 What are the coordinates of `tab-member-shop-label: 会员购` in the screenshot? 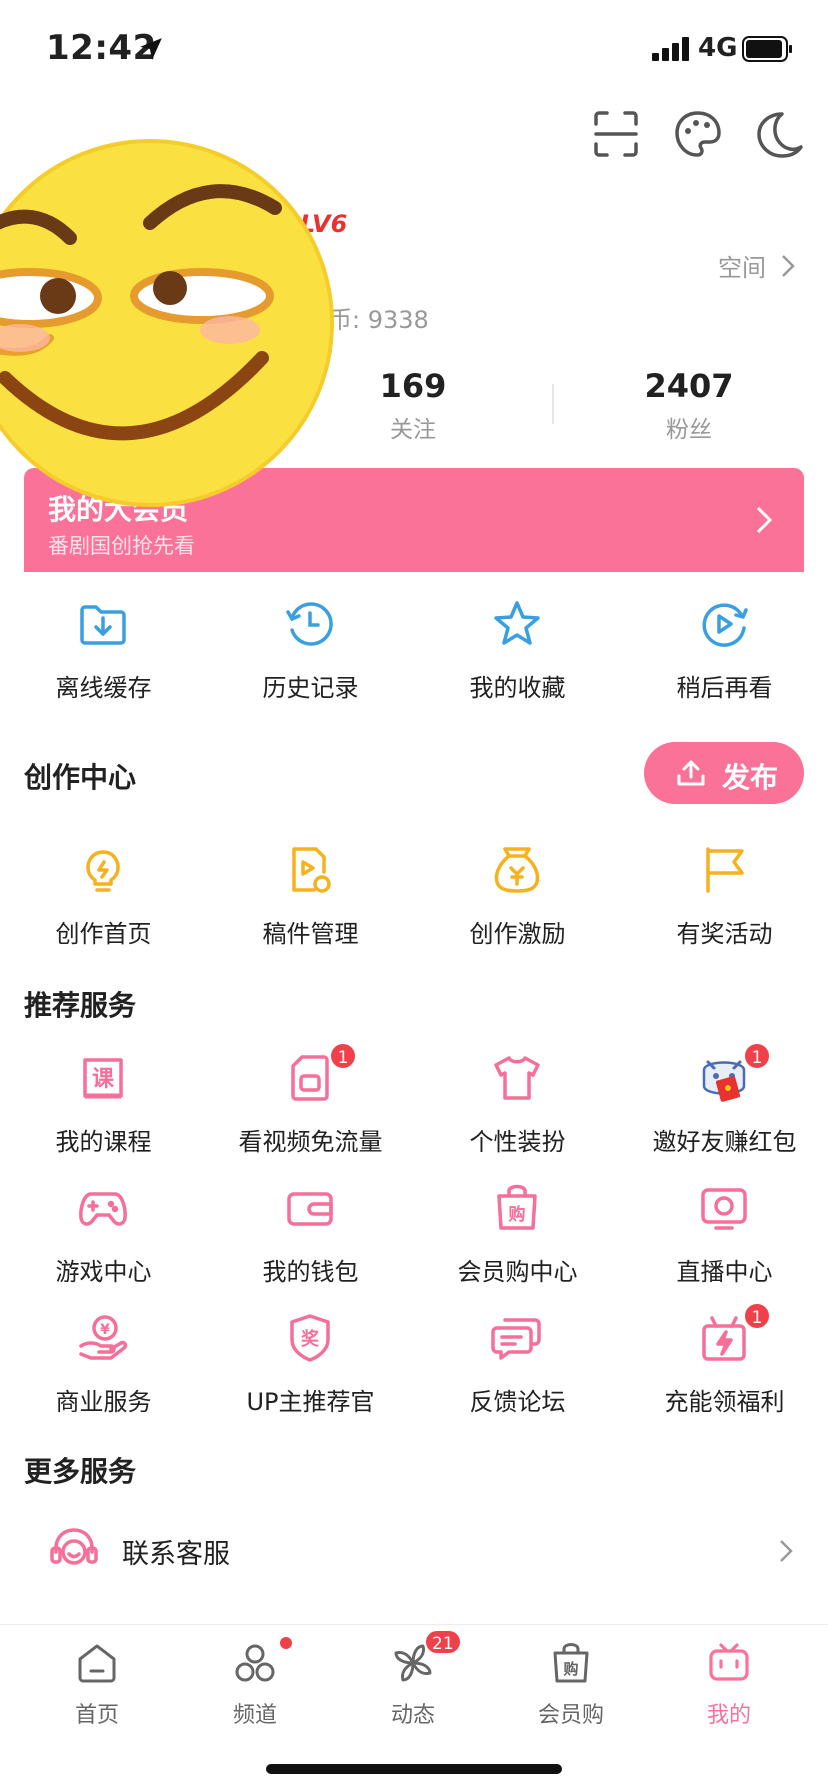 It's located at (570, 1715).